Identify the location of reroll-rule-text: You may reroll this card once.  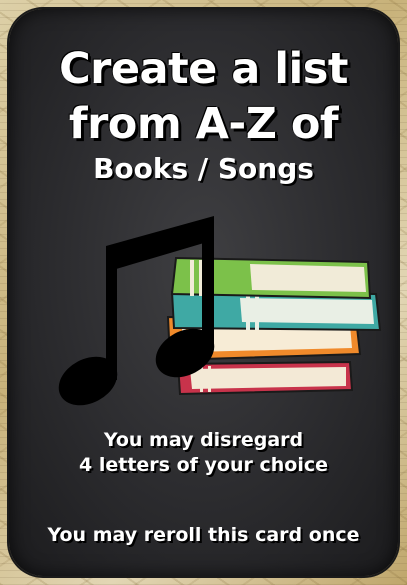
(203, 535).